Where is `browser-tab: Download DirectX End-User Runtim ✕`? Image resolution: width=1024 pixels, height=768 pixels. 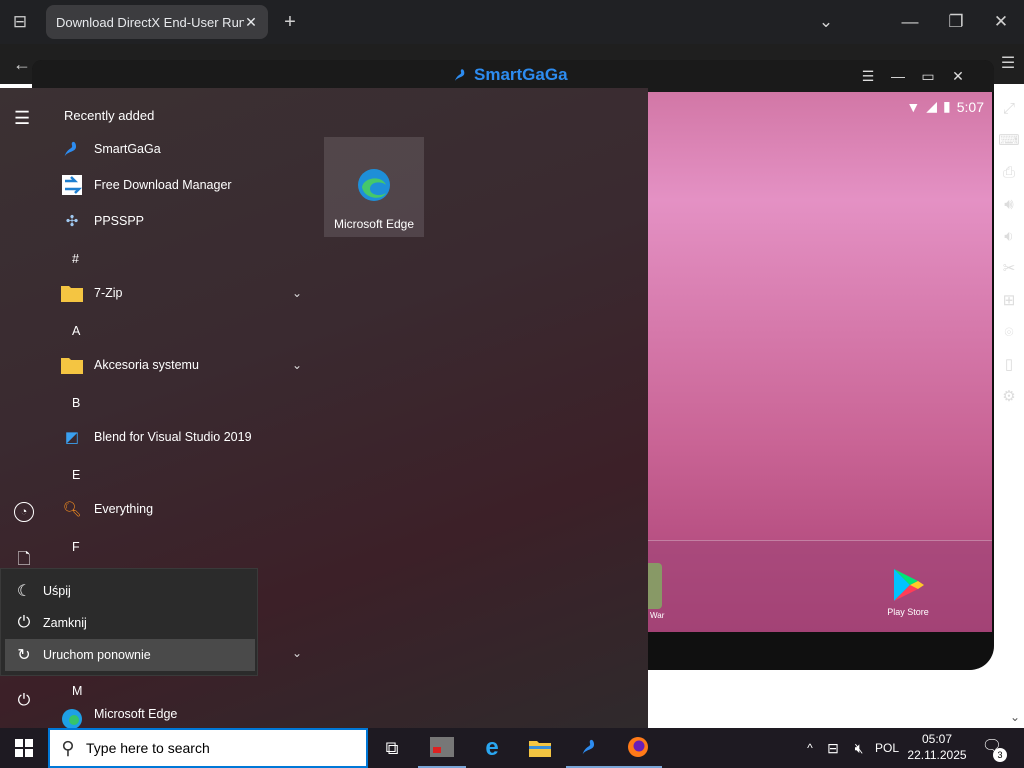
browser-tab: Download DirectX End-User Runtim ✕ is located at coordinates (157, 22).